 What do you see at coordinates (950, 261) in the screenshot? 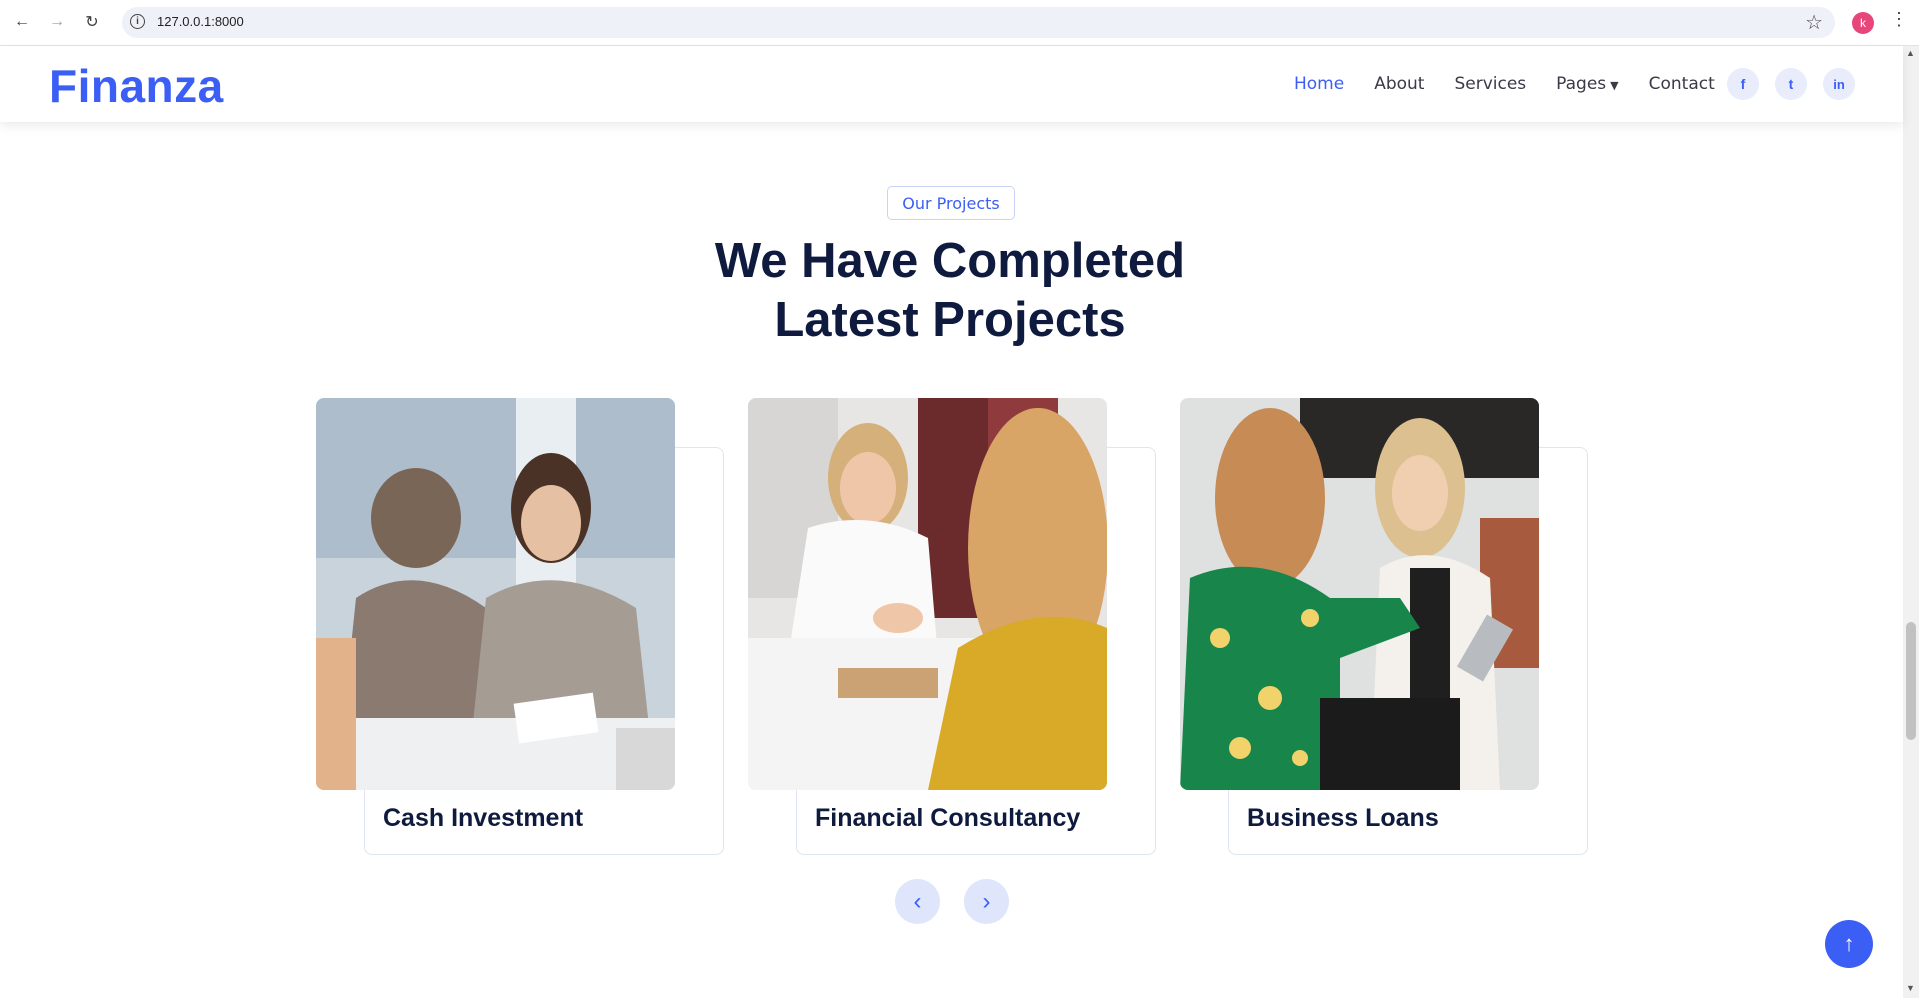
I see `section-title-line1: We Have Completed` at bounding box center [950, 261].